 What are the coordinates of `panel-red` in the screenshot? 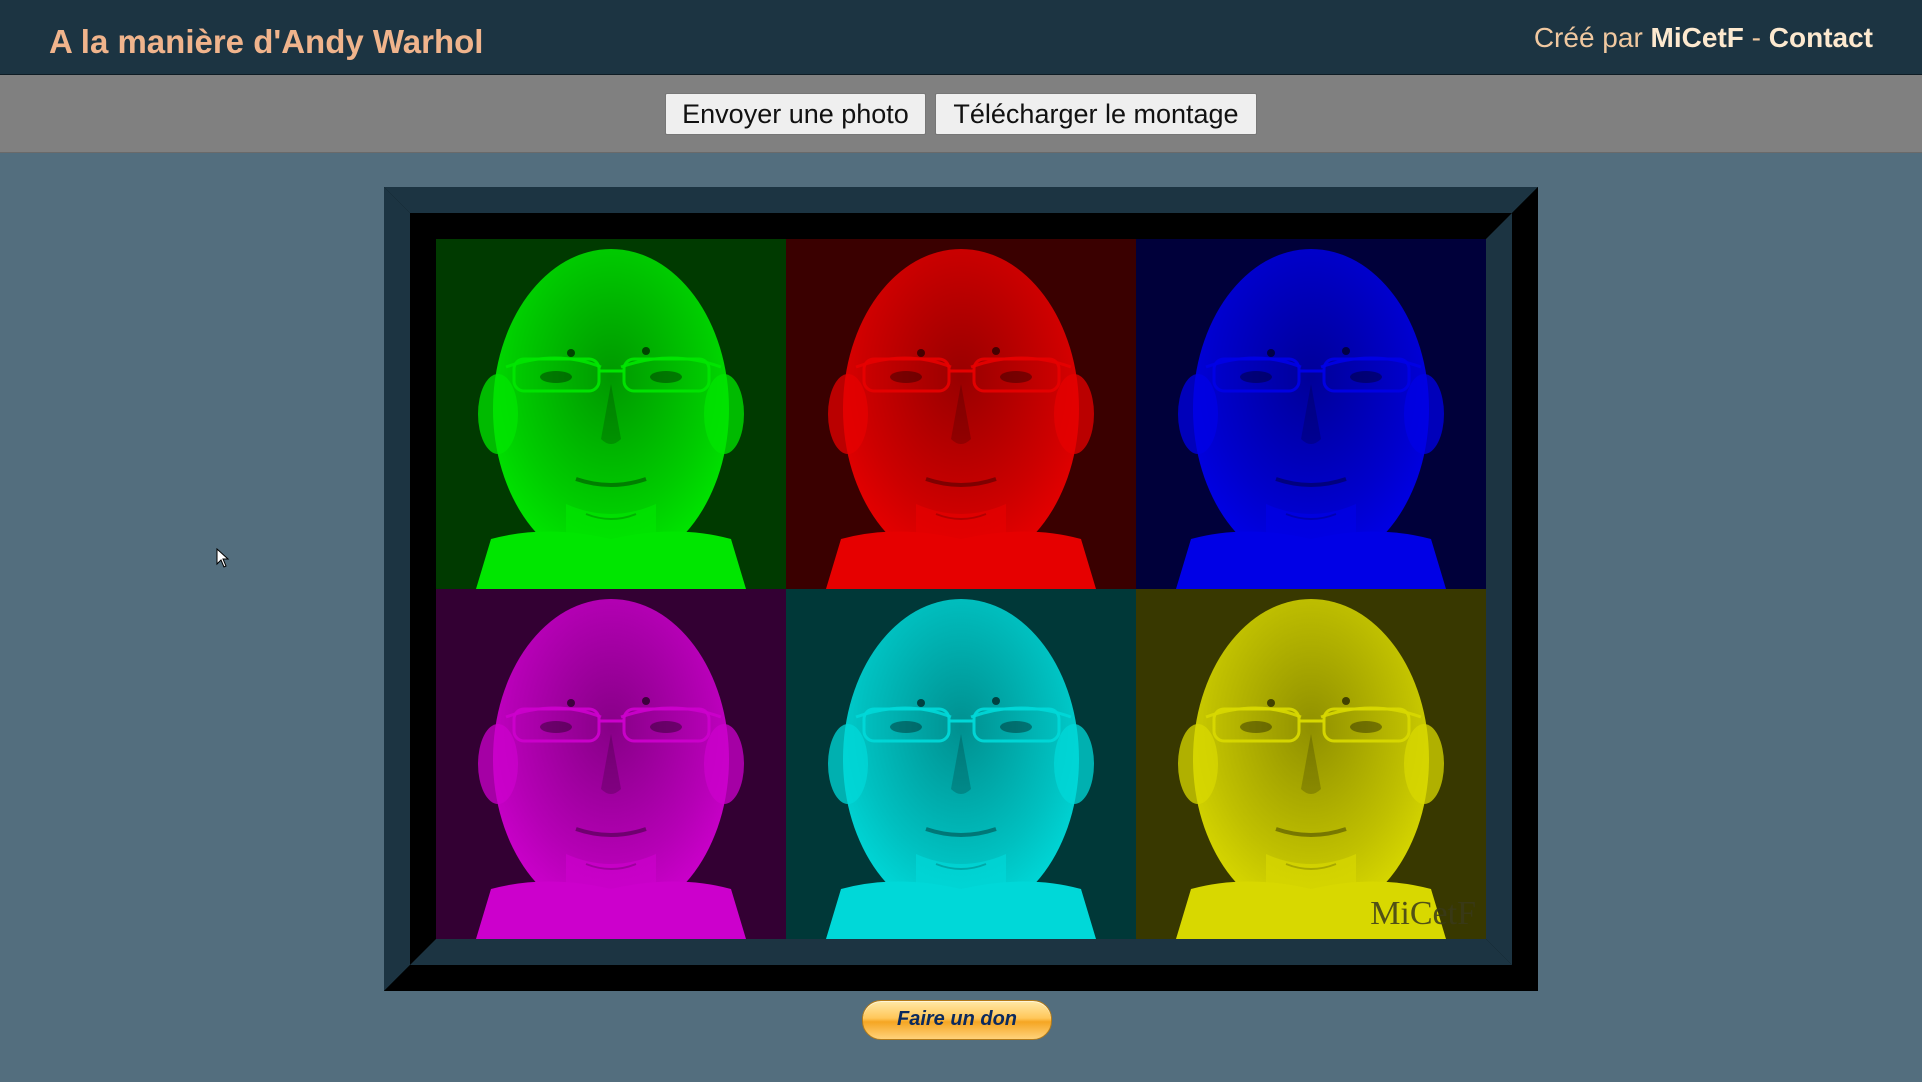 It's located at (961, 414).